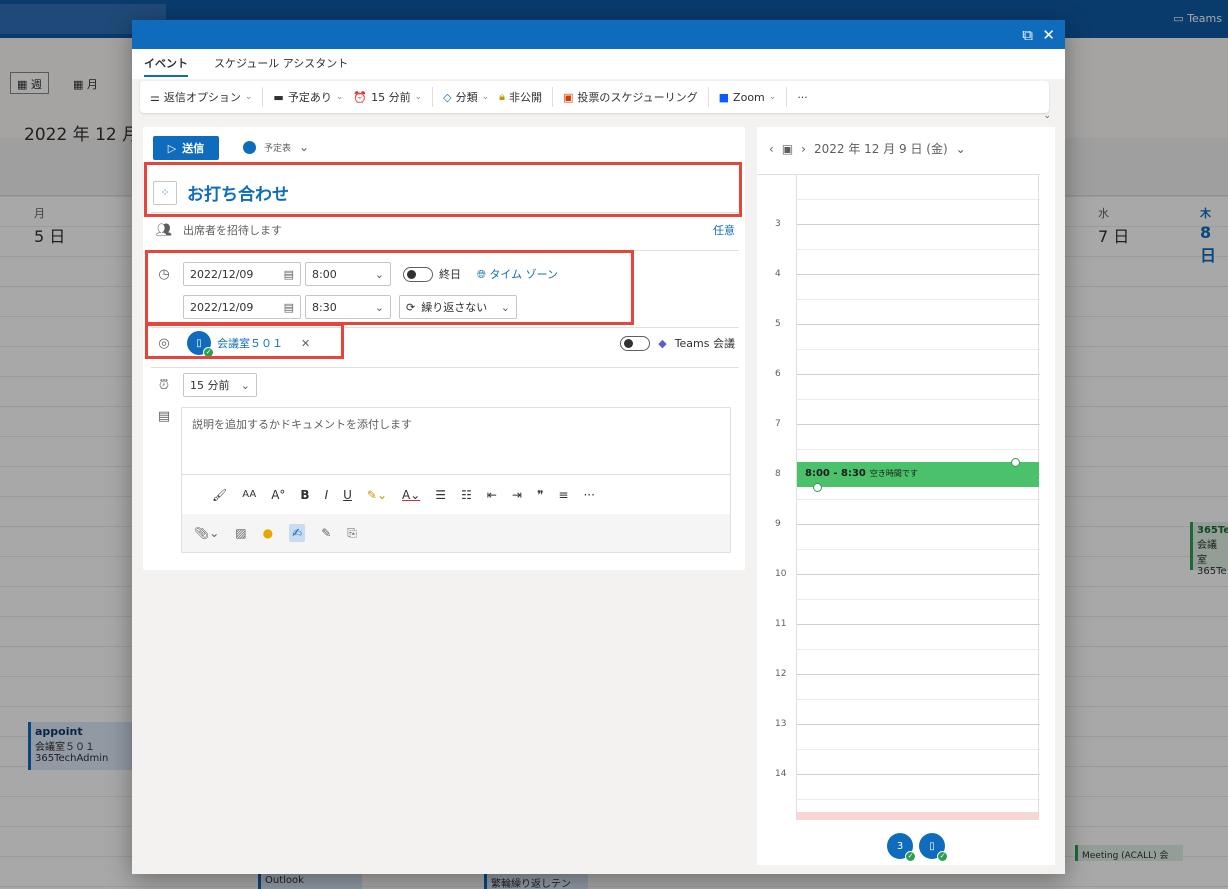  I want to click on ribbon-expand-icon: ⌄, so click(1047, 116).